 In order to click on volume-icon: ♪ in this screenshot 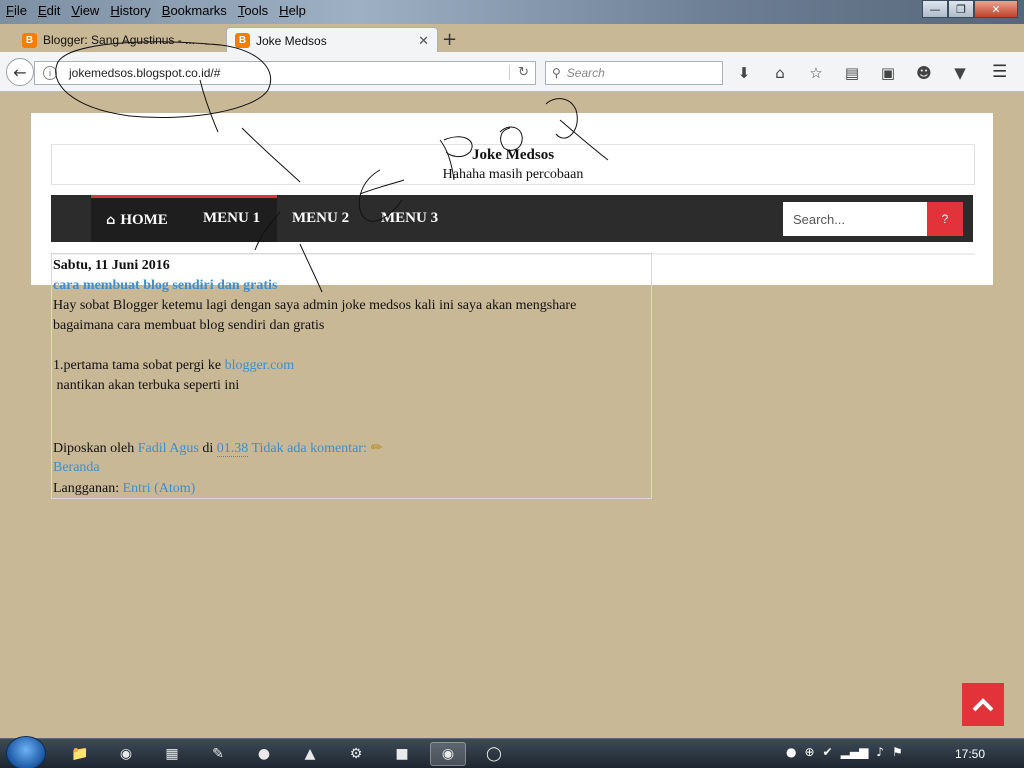, I will do `click(880, 752)`.